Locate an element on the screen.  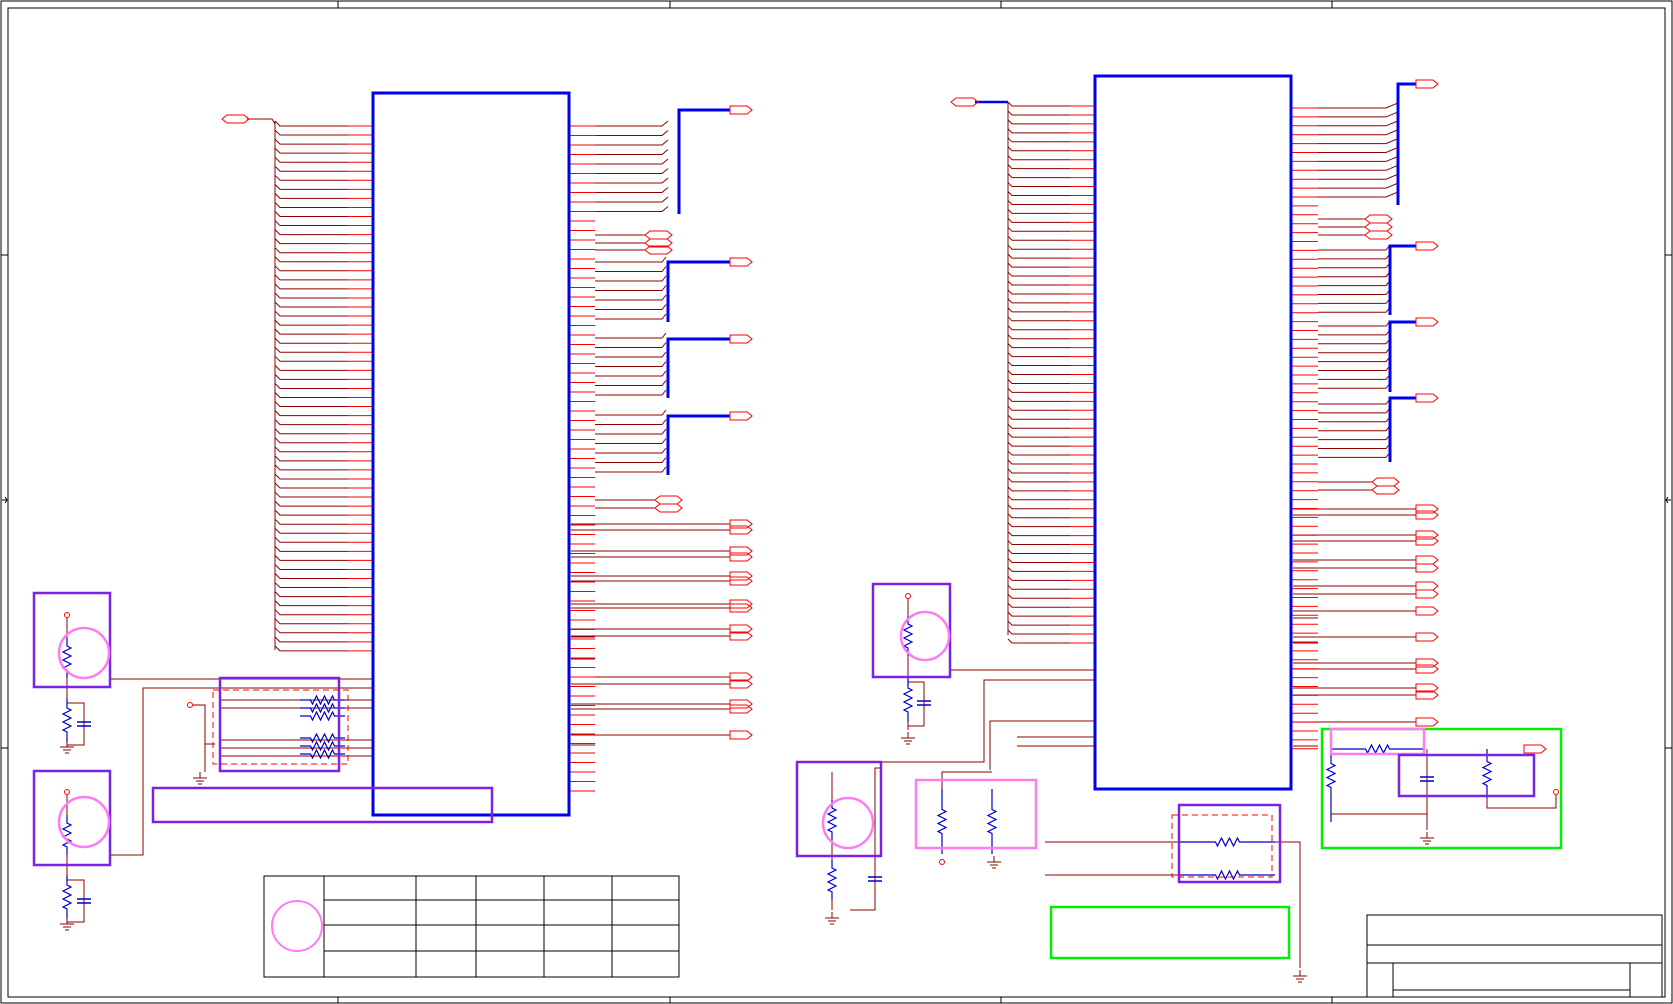
green-filter-box is located at coordinates (1441, 788).